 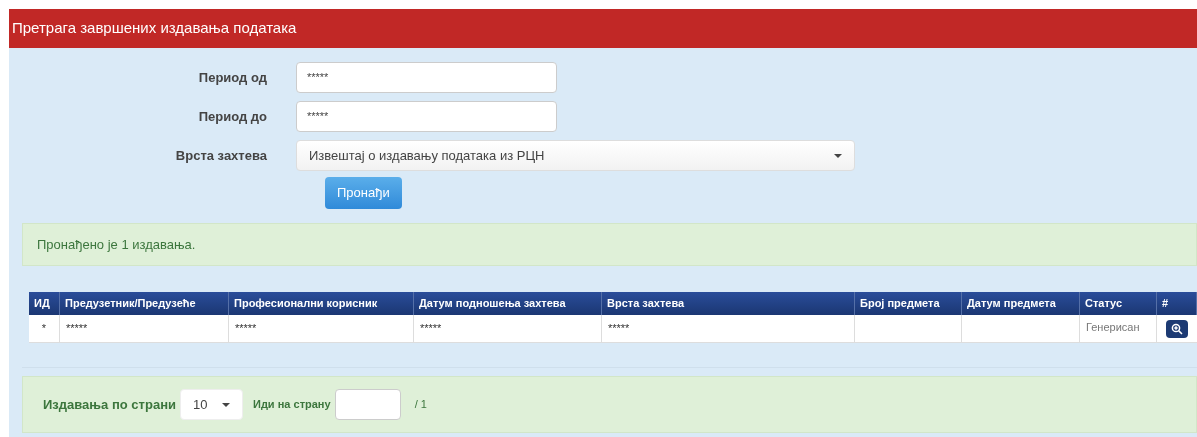 I want to click on zoom-button, so click(x=1177, y=328).